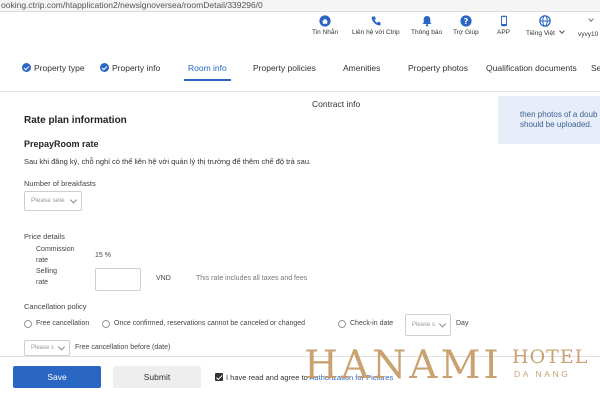 The image size is (600, 400). What do you see at coordinates (48, 200) in the screenshot?
I see `breakfast-placeholder: Please sele` at bounding box center [48, 200].